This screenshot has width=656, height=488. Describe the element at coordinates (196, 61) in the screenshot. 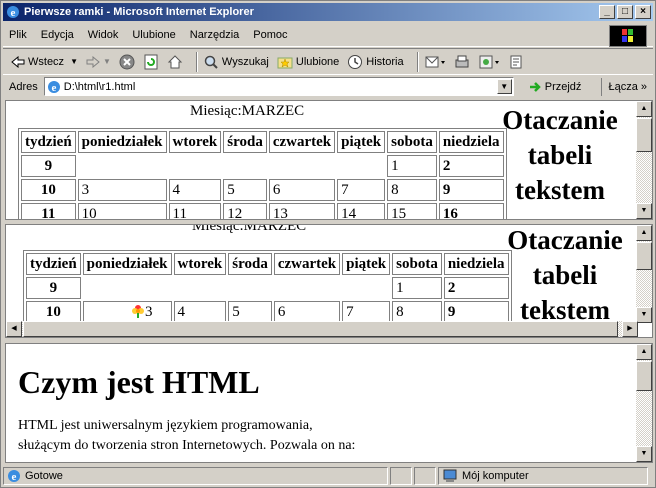

I see `toolbar-separator` at that location.